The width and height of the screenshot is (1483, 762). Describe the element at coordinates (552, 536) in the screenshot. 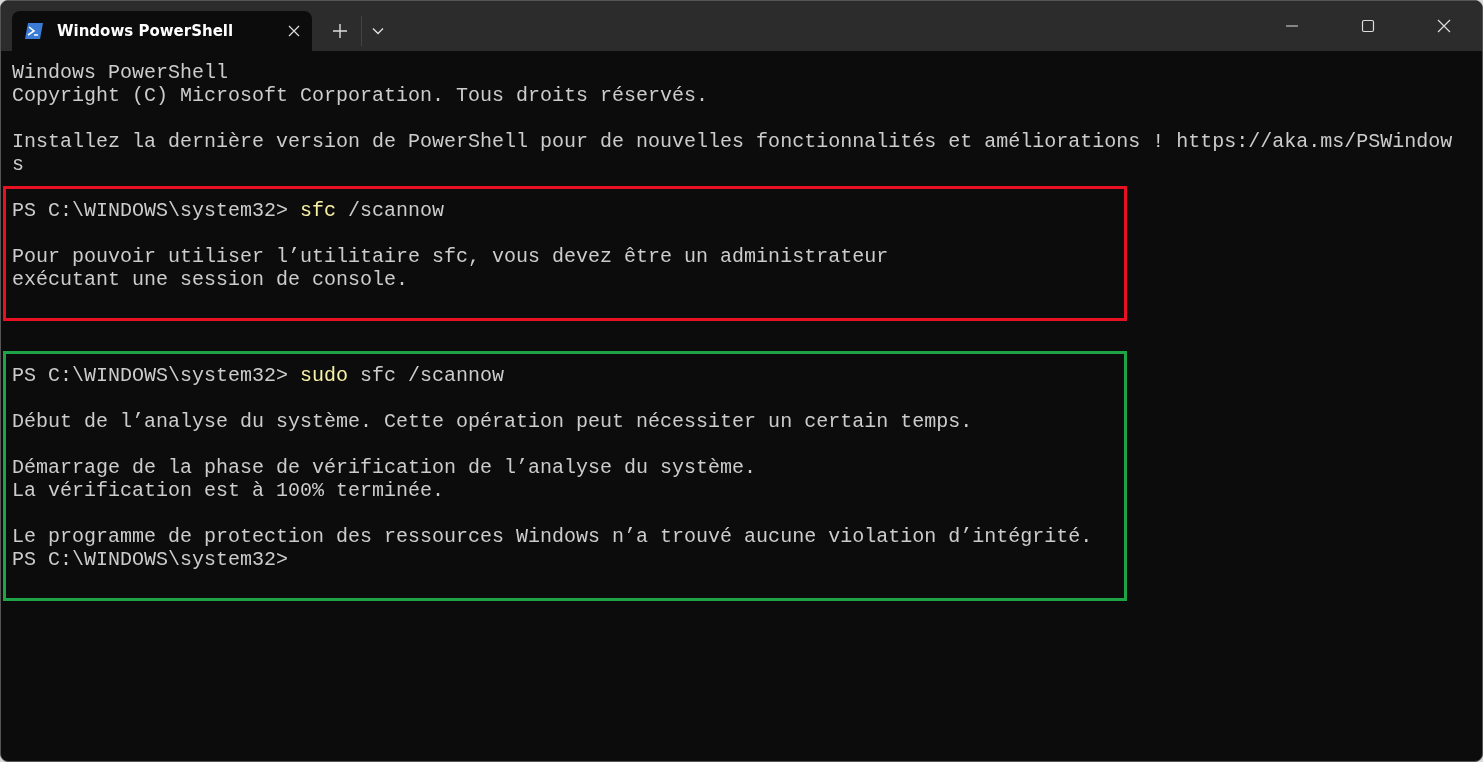

I see `output-text: Le programme de protection des ressources Windows n’a trouvé aucune violation d’intégrité.` at that location.